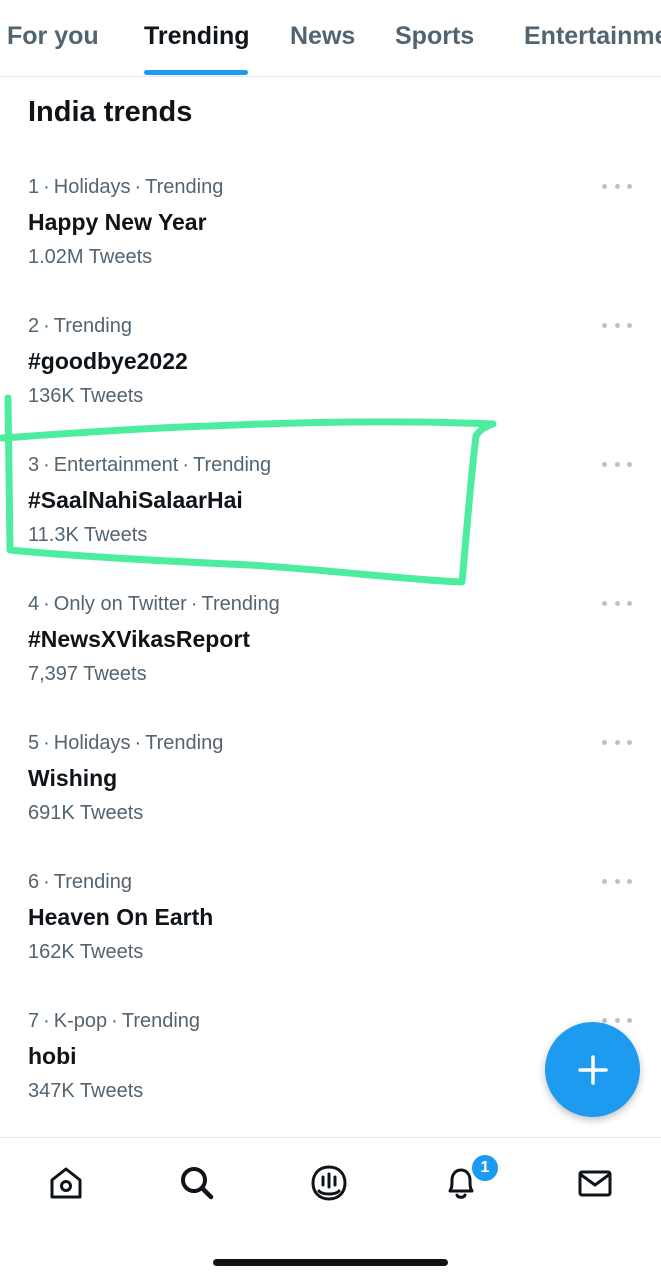 The height and width of the screenshot is (1281, 661). What do you see at coordinates (34, 1021) in the screenshot?
I see `trend-rank: 7` at bounding box center [34, 1021].